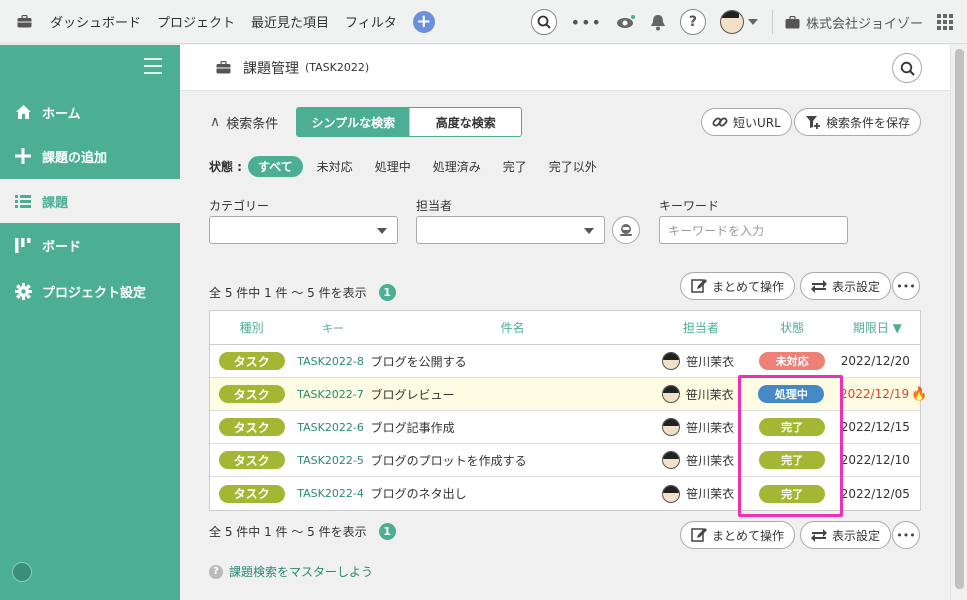  Describe the element at coordinates (332, 427) in the screenshot. I see `issue-key-link: TASK2022-6` at that location.